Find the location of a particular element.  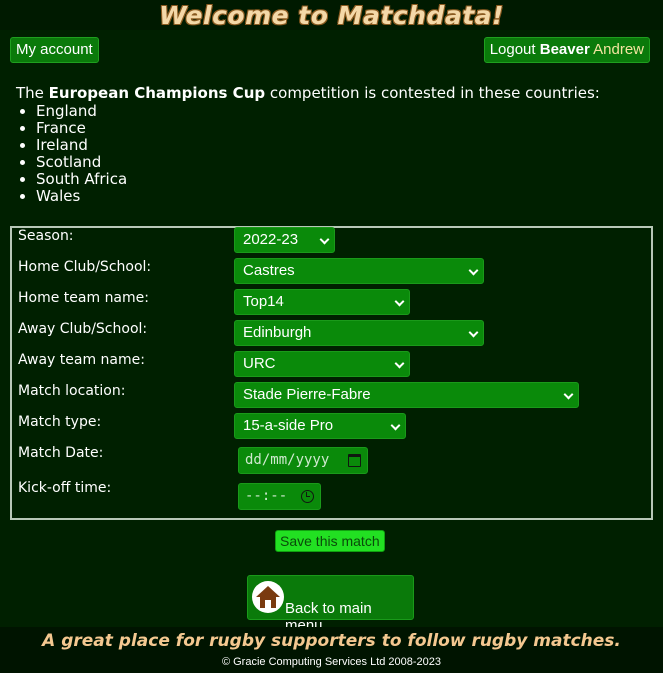

match-type-value: 15-a-side Pro is located at coordinates (288, 425).